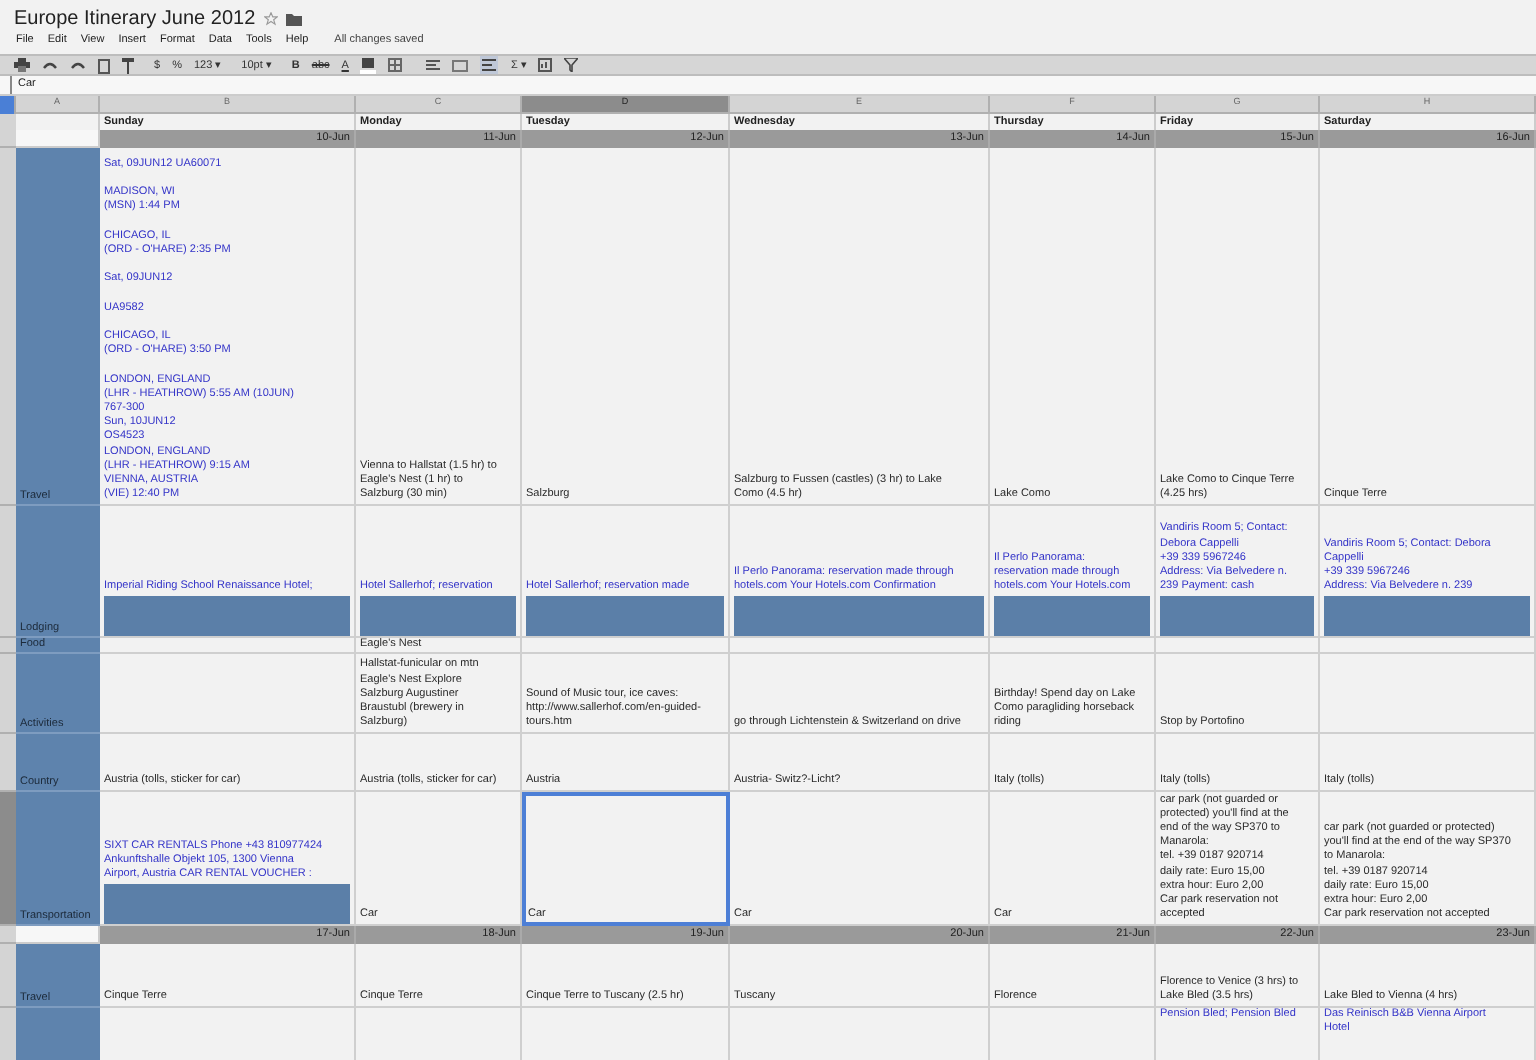  What do you see at coordinates (433, 65) in the screenshot?
I see `align-icon` at bounding box center [433, 65].